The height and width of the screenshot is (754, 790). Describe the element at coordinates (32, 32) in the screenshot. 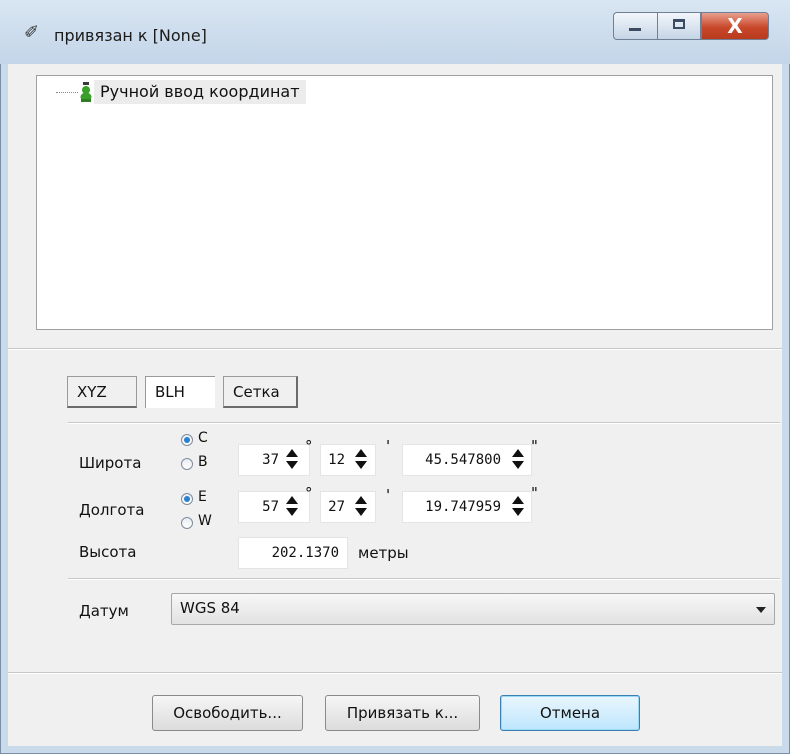

I see `map-pin-icon: ✐` at that location.